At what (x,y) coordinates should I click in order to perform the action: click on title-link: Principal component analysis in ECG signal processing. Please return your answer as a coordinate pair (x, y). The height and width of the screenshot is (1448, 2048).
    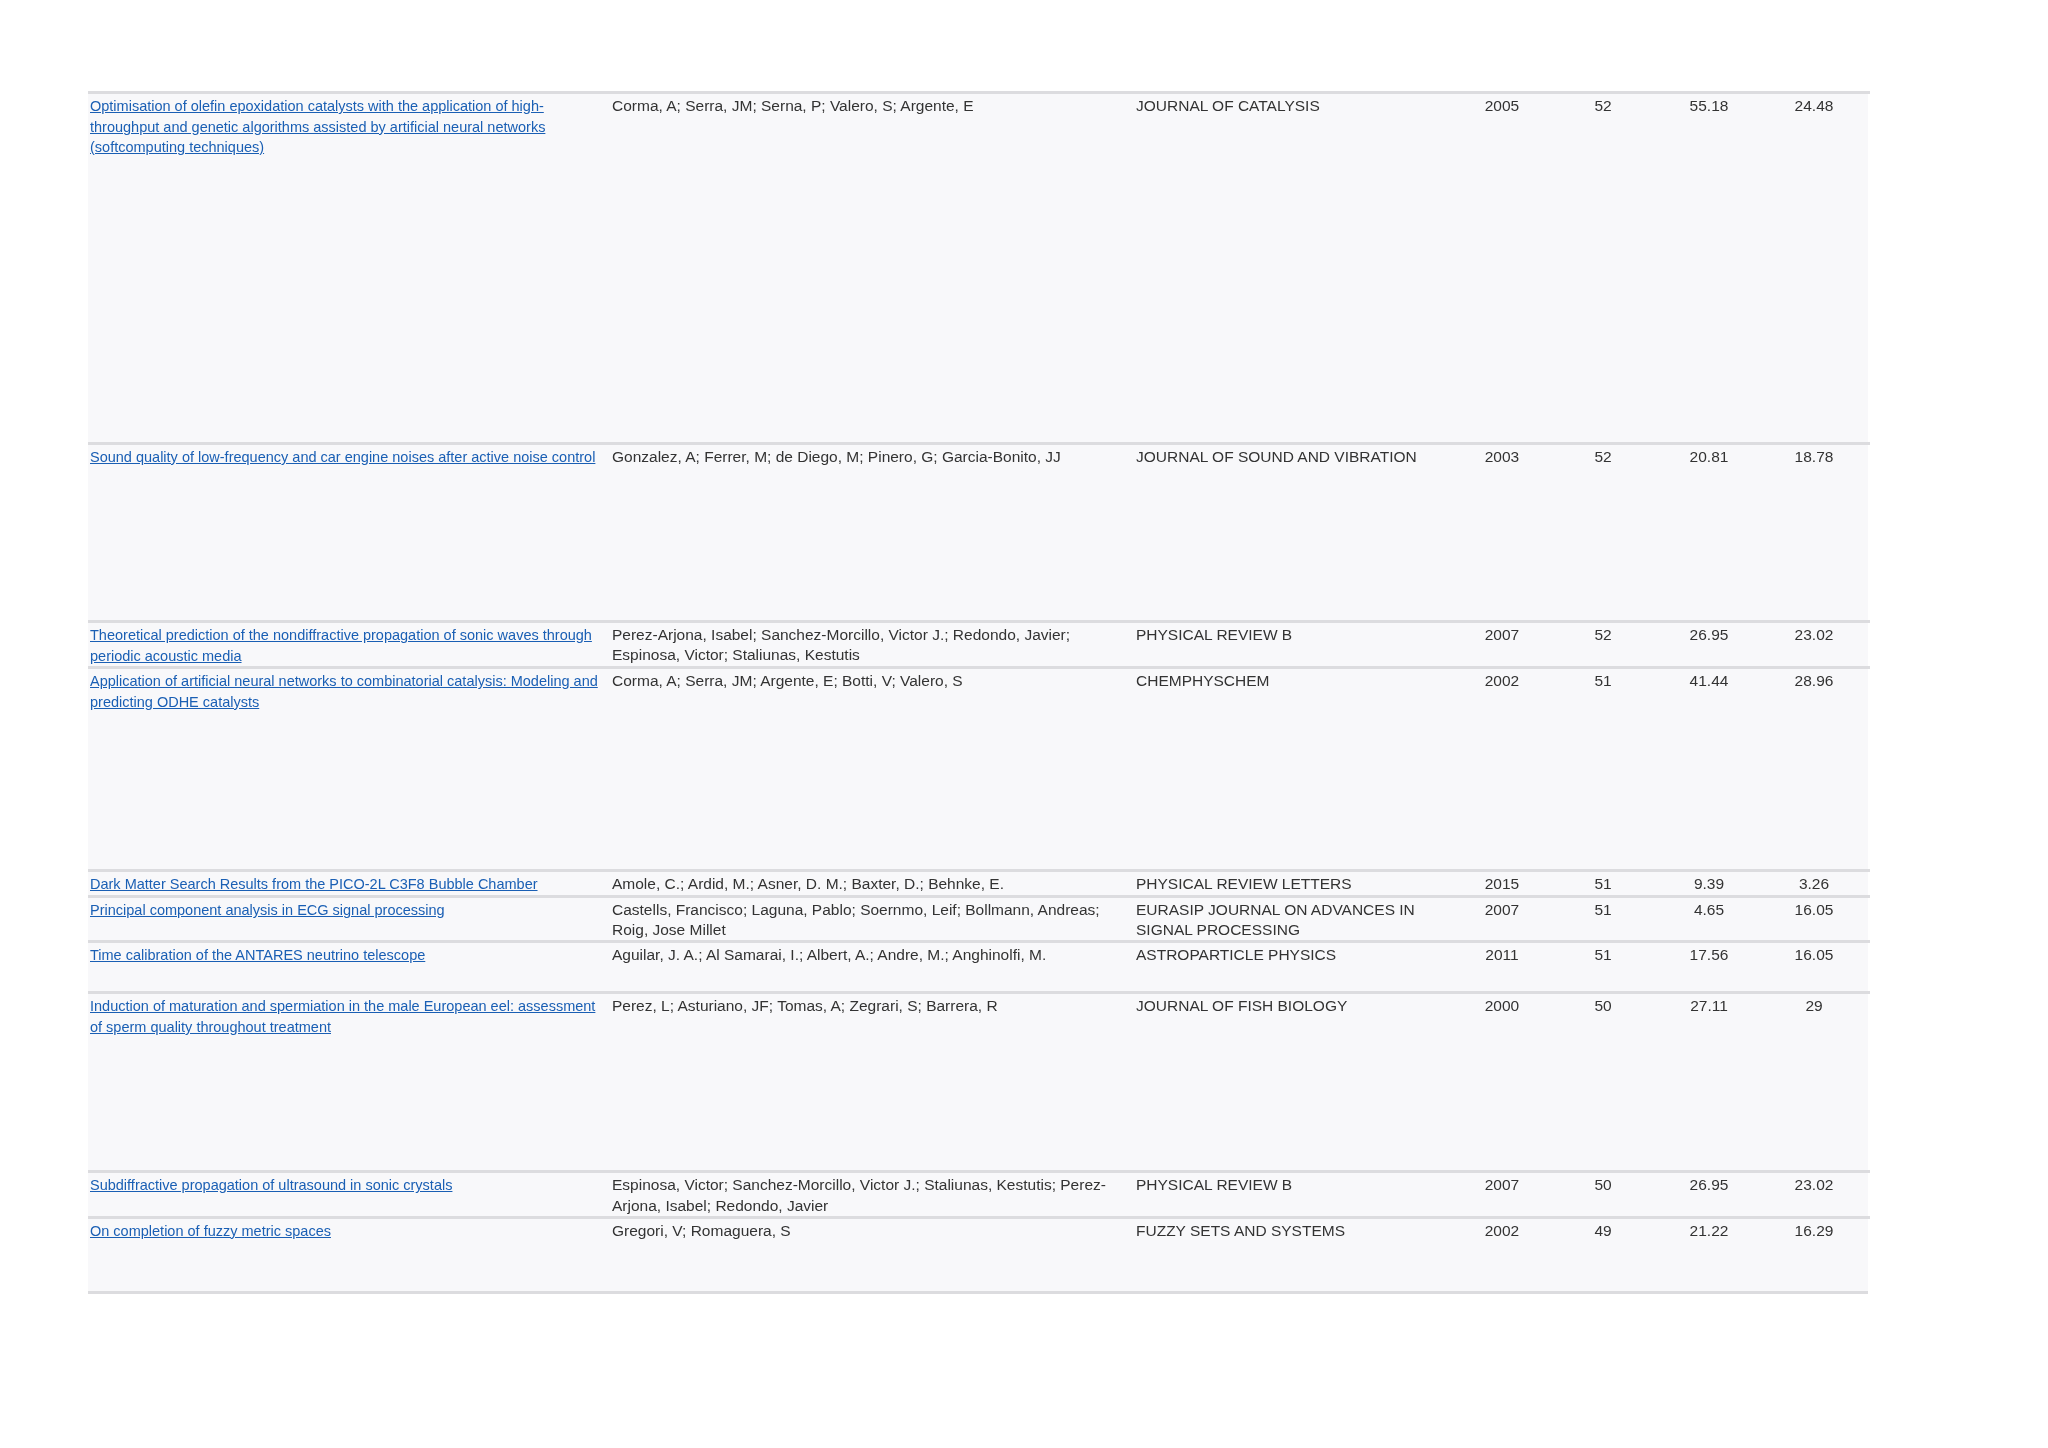
    Looking at the image, I should click on (267, 910).